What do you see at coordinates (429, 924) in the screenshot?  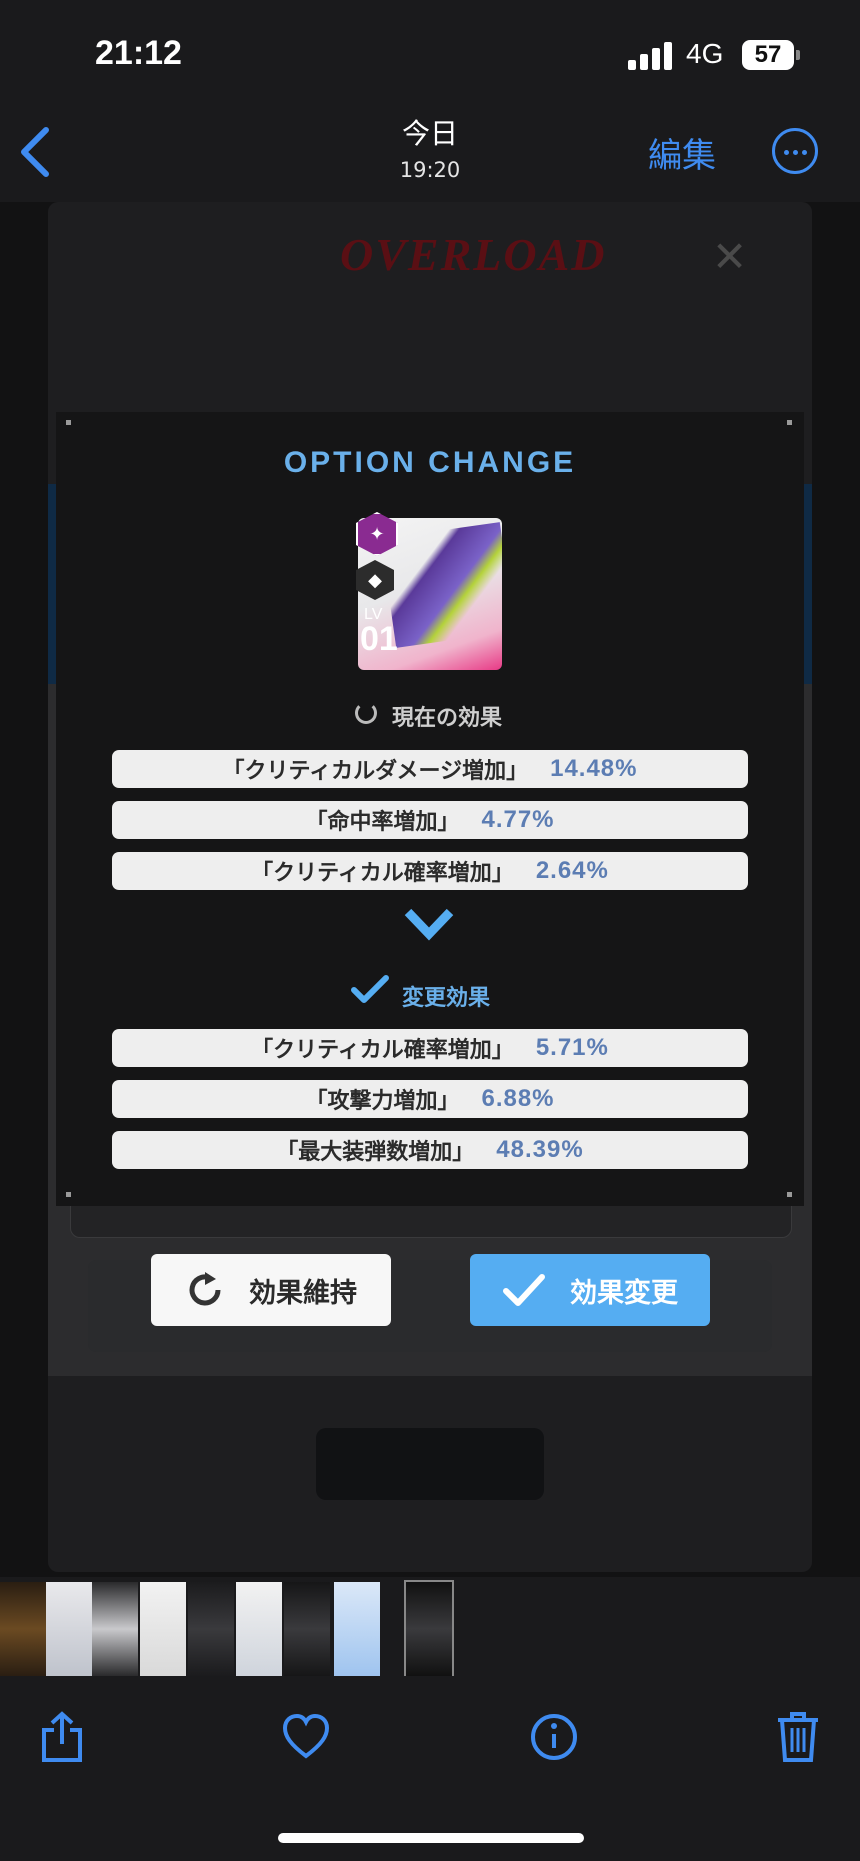 I see `chevron-down-icon` at bounding box center [429, 924].